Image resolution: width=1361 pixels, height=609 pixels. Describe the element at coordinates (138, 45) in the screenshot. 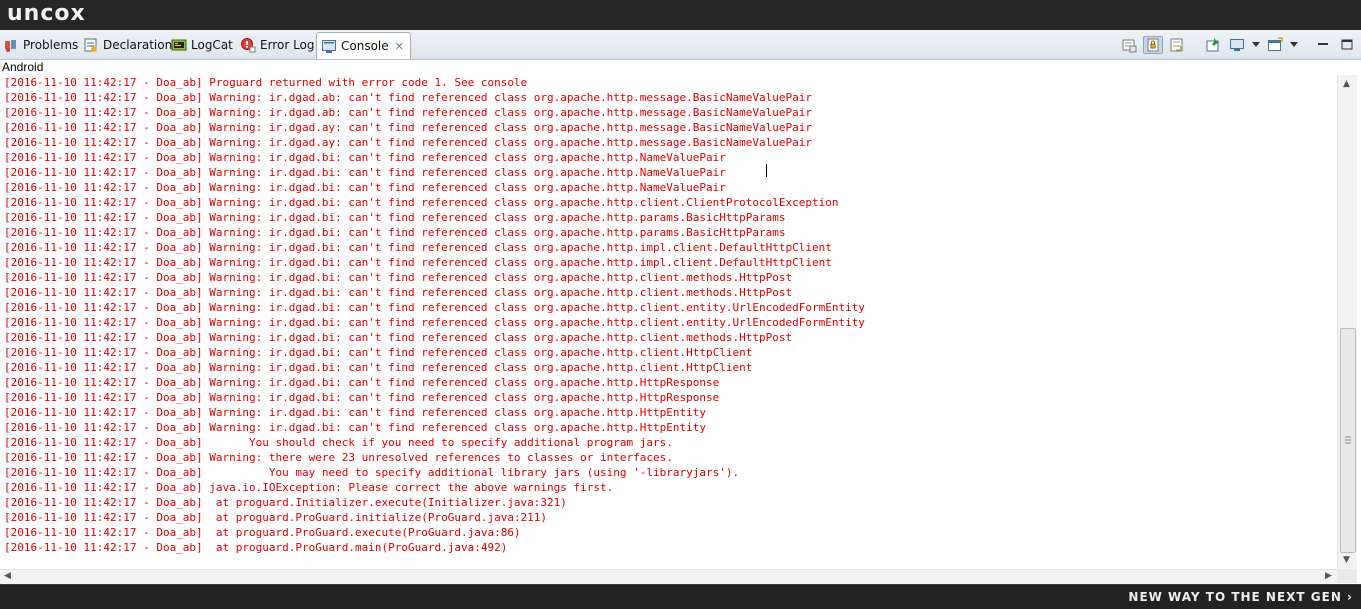

I see `tab-label: Declaration` at that location.